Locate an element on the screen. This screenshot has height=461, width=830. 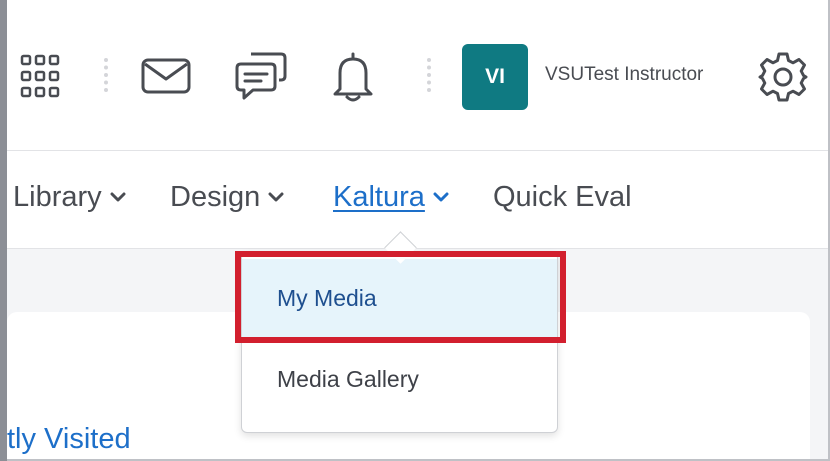
widget-title: tly Visited is located at coordinates (69, 439).